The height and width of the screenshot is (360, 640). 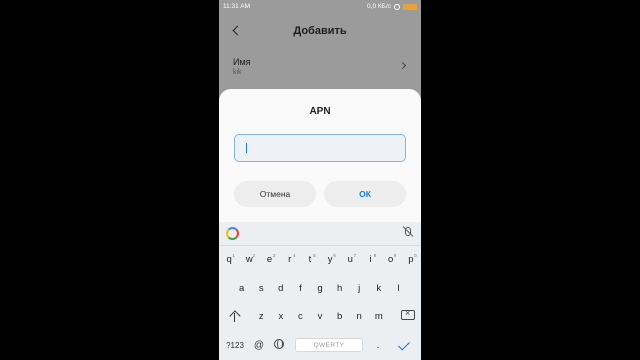 I want to click on key-p: p0, so click(x=411, y=259).